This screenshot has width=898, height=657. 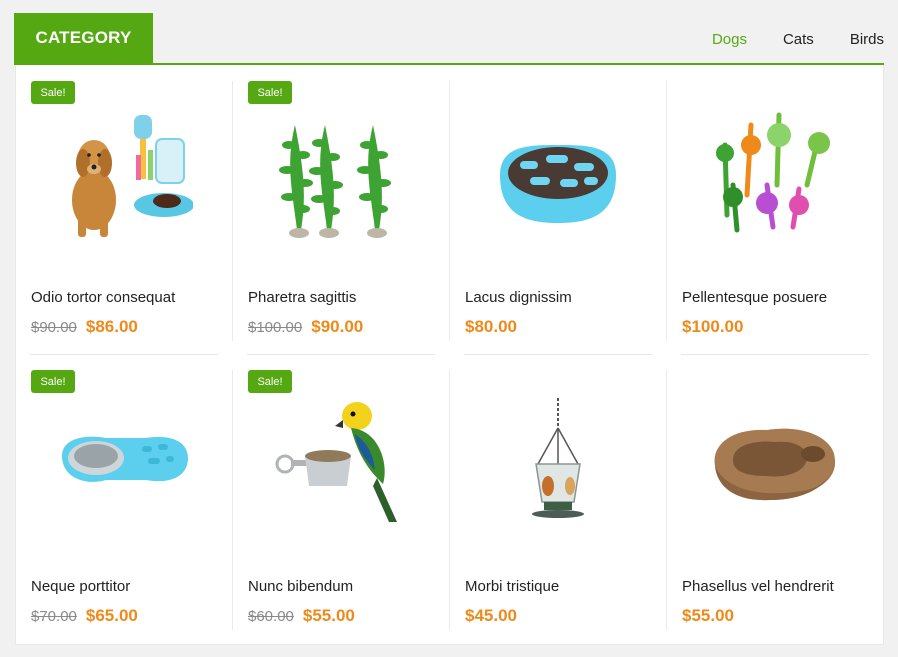 What do you see at coordinates (775, 175) in the screenshot?
I see `colorful-aquarium-plants-icon` at bounding box center [775, 175].